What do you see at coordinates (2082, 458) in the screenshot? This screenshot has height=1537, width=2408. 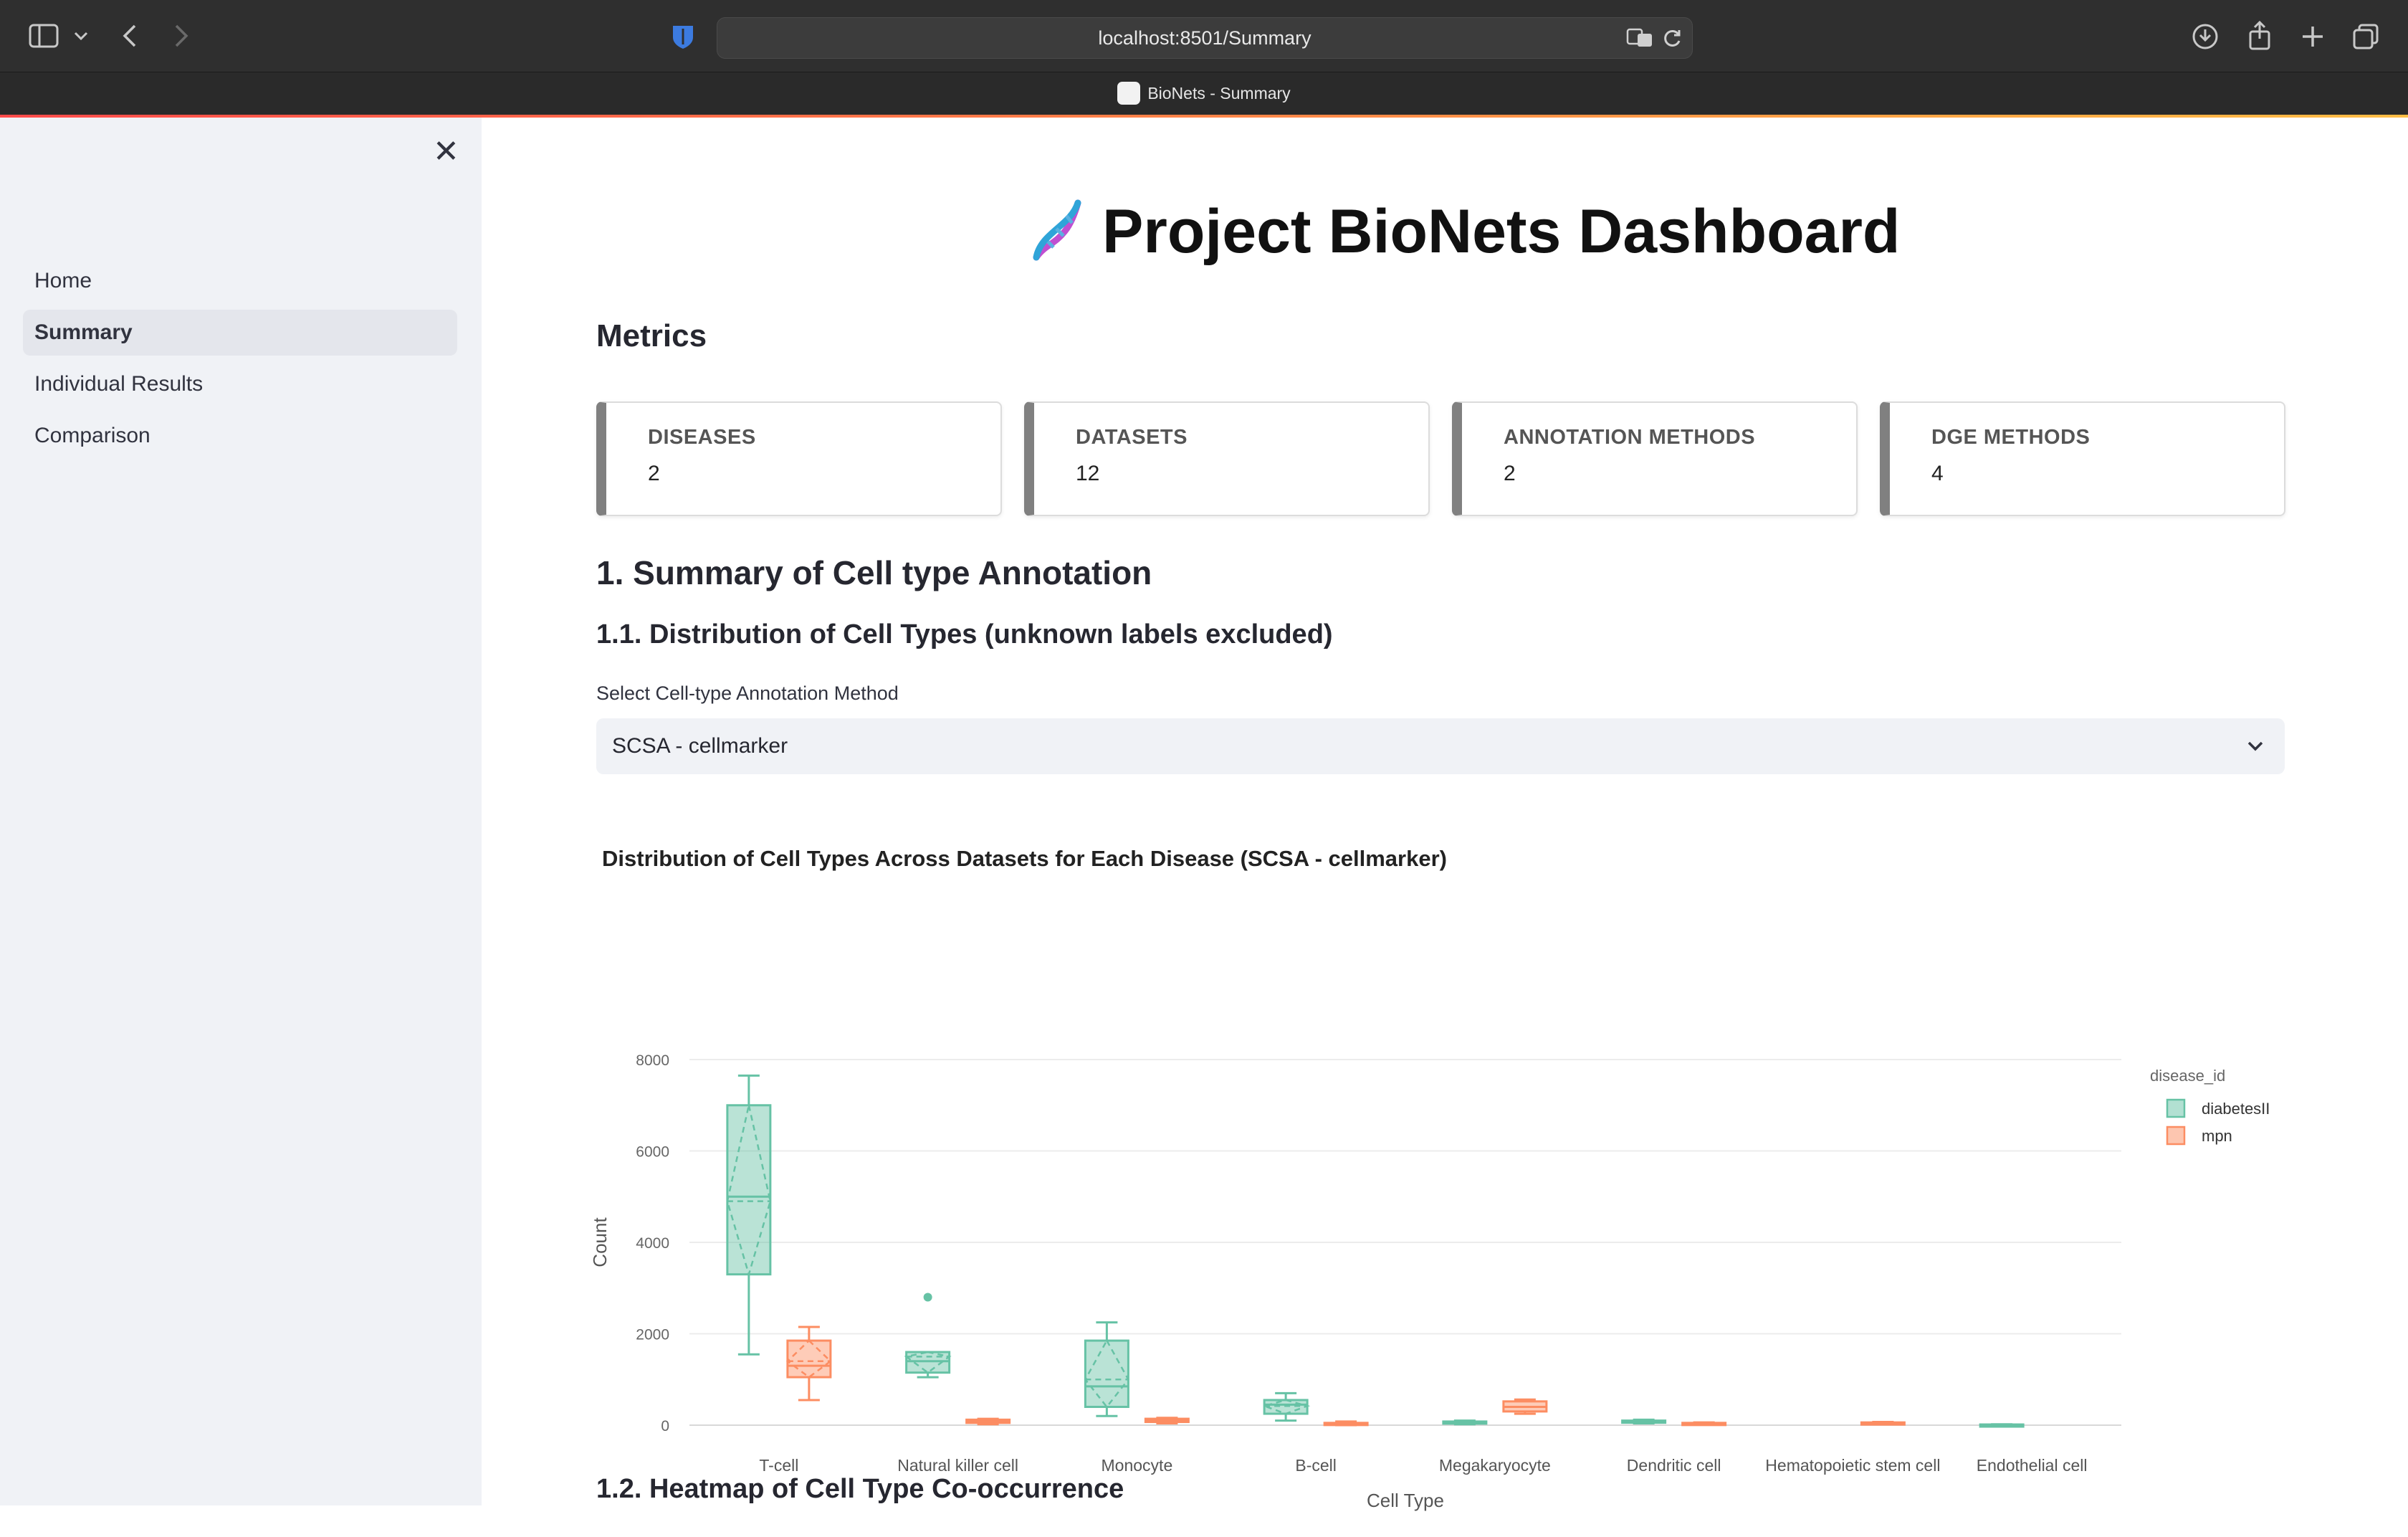 I see `metric-card-dge-methods: DGE METHODS 4` at bounding box center [2082, 458].